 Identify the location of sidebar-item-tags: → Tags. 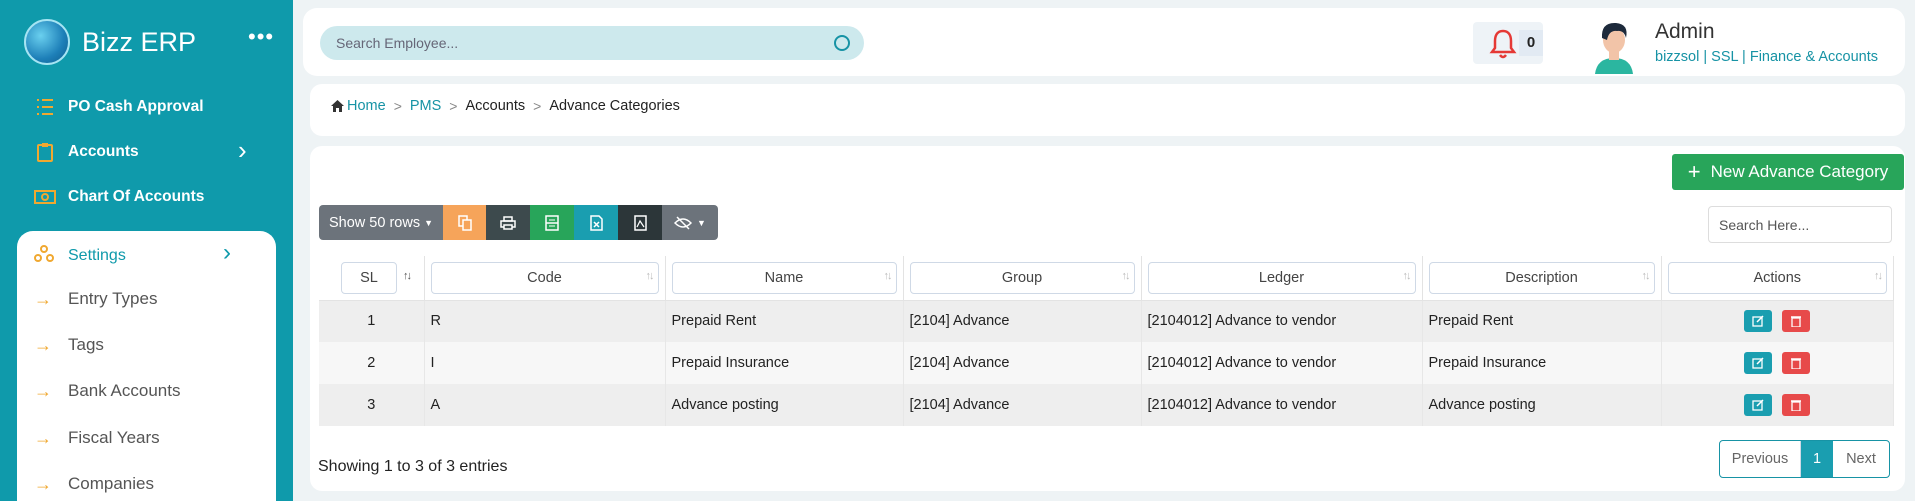
(69, 345).